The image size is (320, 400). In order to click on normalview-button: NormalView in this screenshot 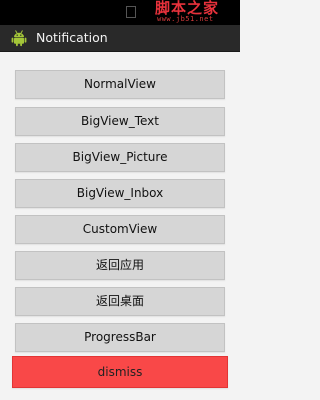, I will do `click(120, 84)`.